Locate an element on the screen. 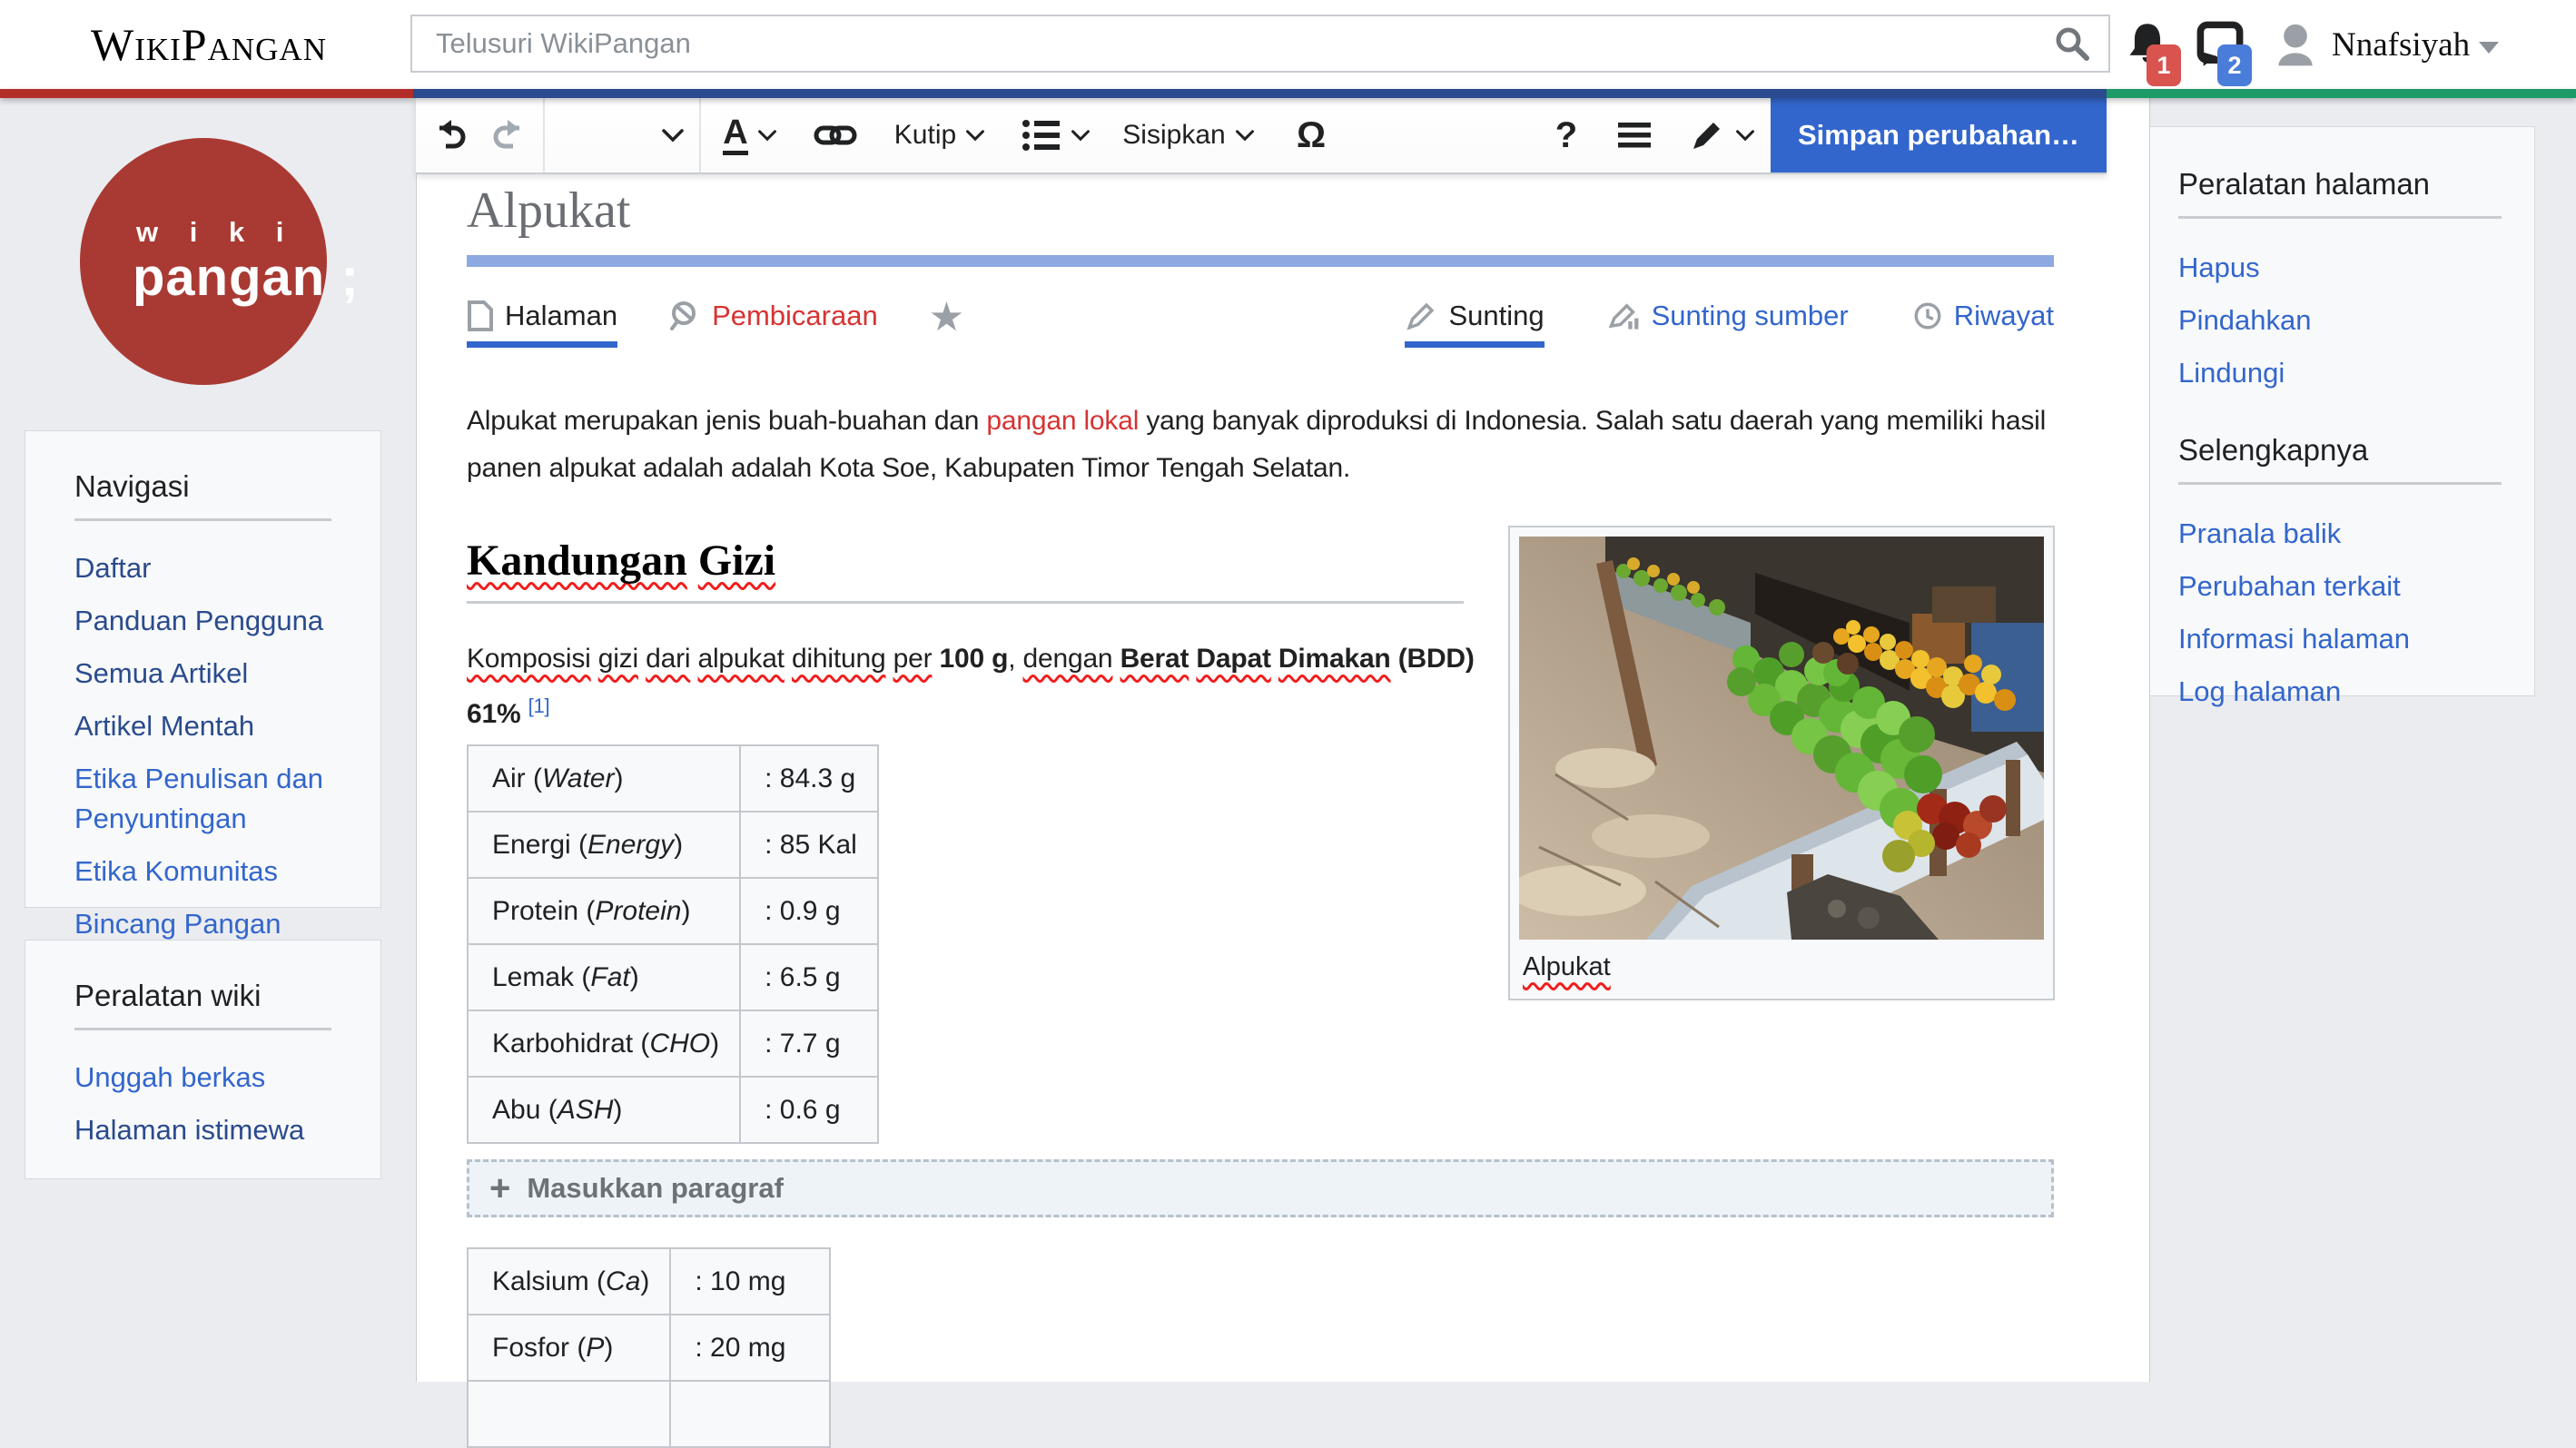 This screenshot has height=1448, width=2576. edit-source-icon is located at coordinates (1623, 316).